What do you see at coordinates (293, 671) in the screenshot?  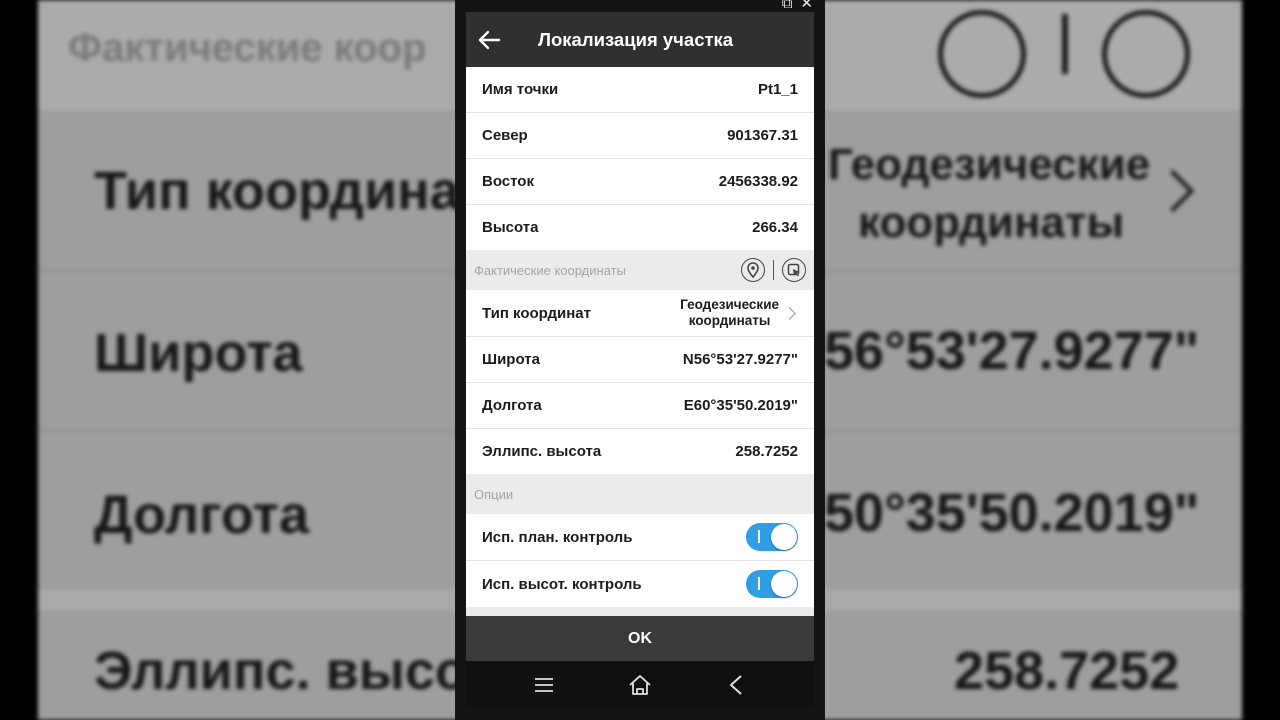 I see `bg-ellipse-label: Эллипс. высот` at bounding box center [293, 671].